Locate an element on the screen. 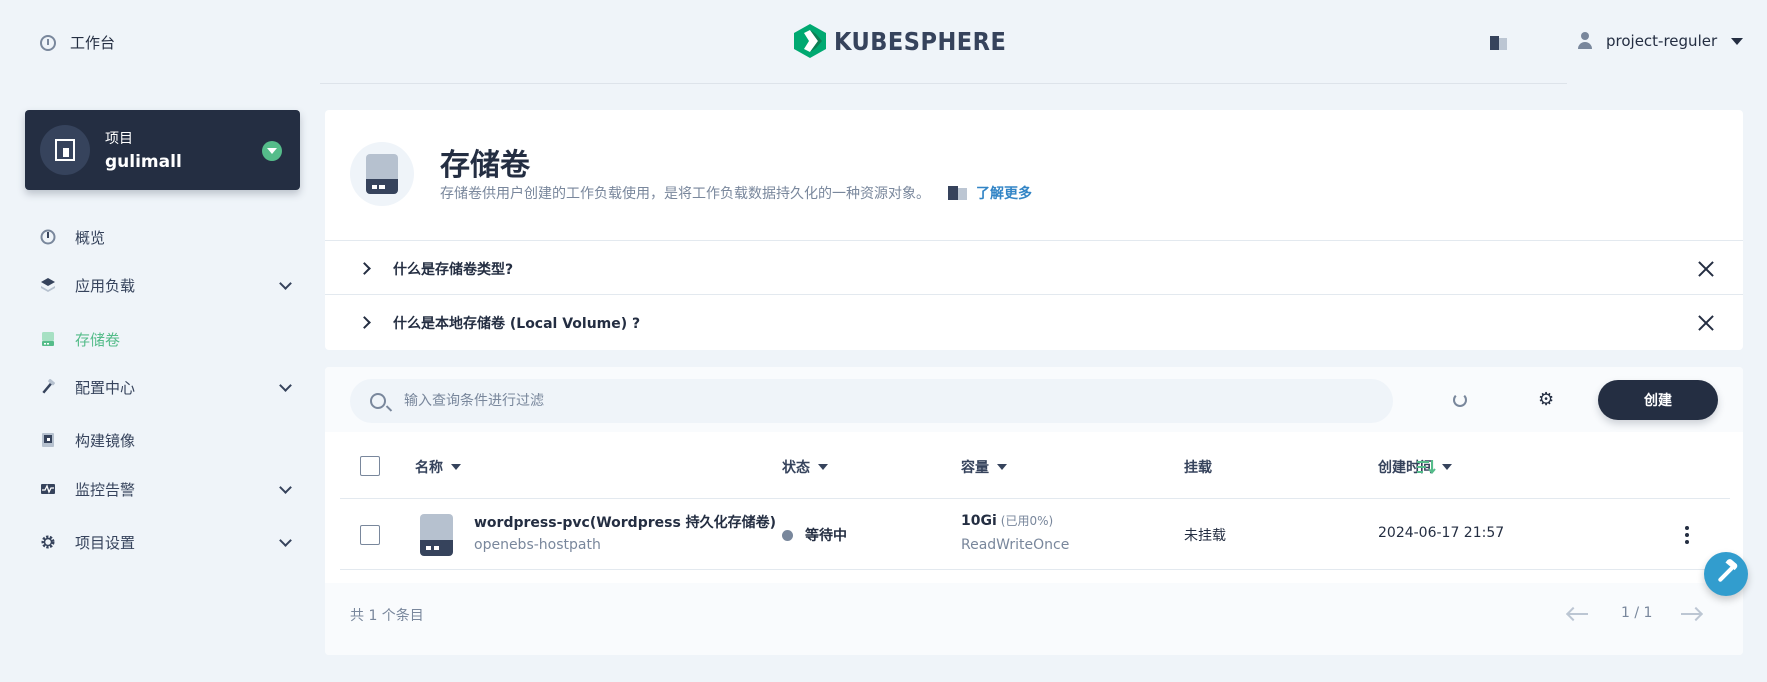 Image resolution: width=1767 pixels, height=682 pixels. faq-volume-types: 什么是存储卷类型? is located at coordinates (1034, 268).